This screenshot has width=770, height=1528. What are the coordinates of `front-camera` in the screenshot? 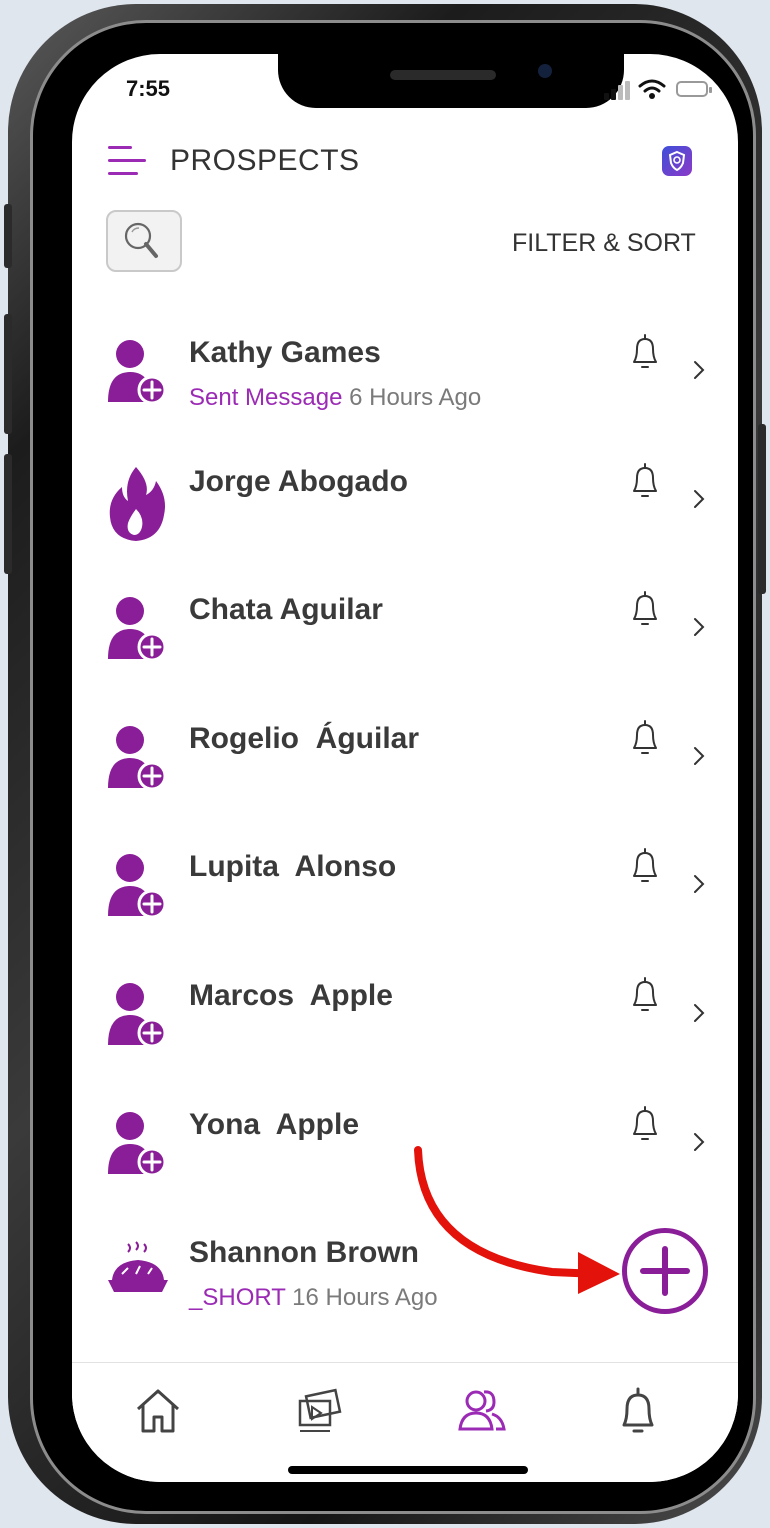 It's located at (545, 71).